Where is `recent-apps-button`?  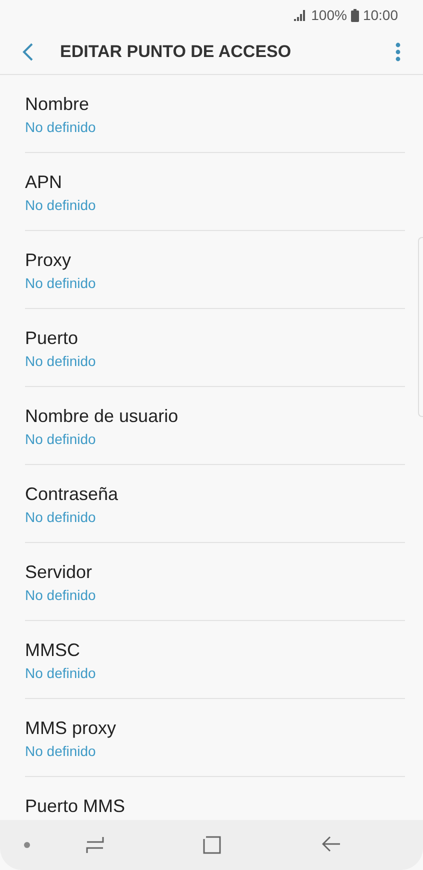
recent-apps-button is located at coordinates (95, 845).